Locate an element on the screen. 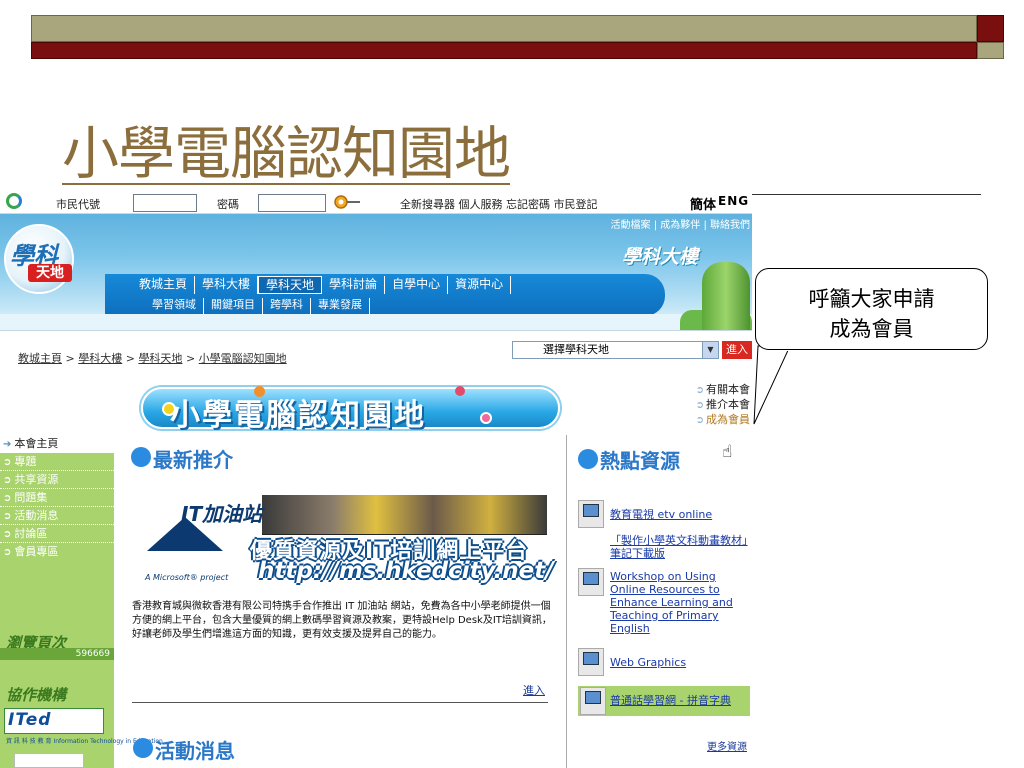 The height and width of the screenshot is (768, 1024). breadcrumb-edcity-home: 教城主頁 is located at coordinates (40, 358).